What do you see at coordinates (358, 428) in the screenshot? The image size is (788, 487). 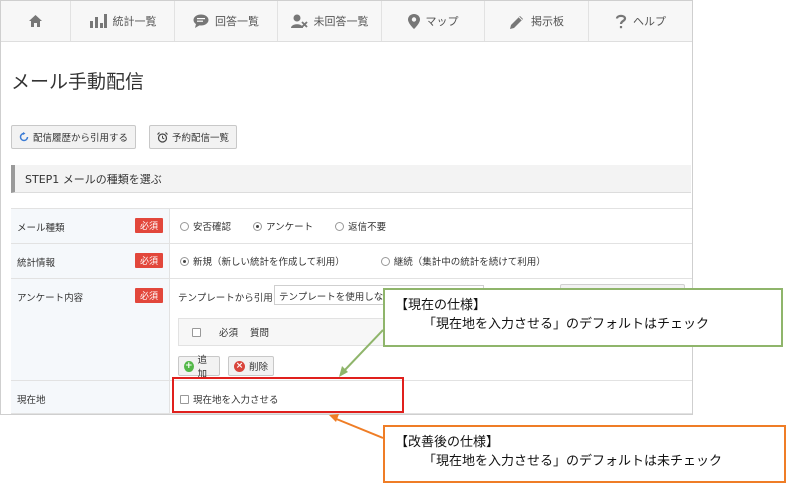 I see `improved-spec-arrow` at bounding box center [358, 428].